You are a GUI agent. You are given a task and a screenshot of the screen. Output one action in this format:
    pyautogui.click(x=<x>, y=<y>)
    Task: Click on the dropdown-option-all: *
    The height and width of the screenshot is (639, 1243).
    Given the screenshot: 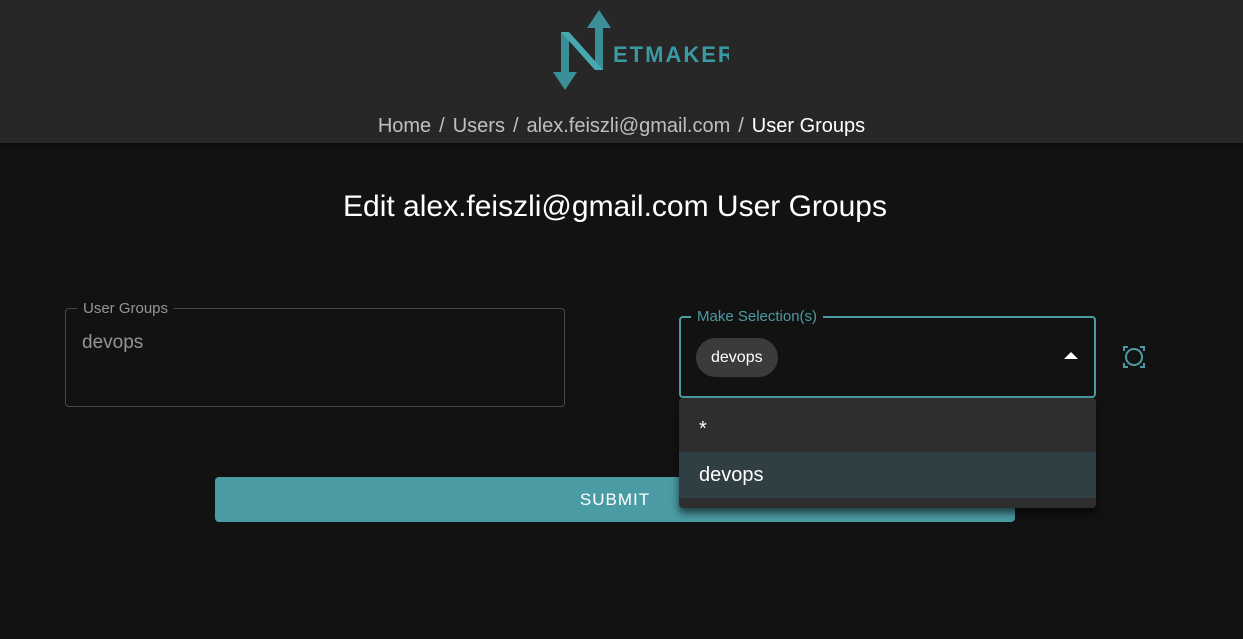 What is the action you would take?
    pyautogui.click(x=887, y=429)
    